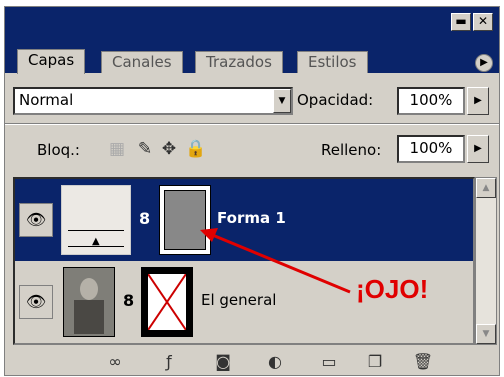 This screenshot has height=377, width=504. I want to click on layers-scrollbar: ▲ ▼, so click(486, 261).